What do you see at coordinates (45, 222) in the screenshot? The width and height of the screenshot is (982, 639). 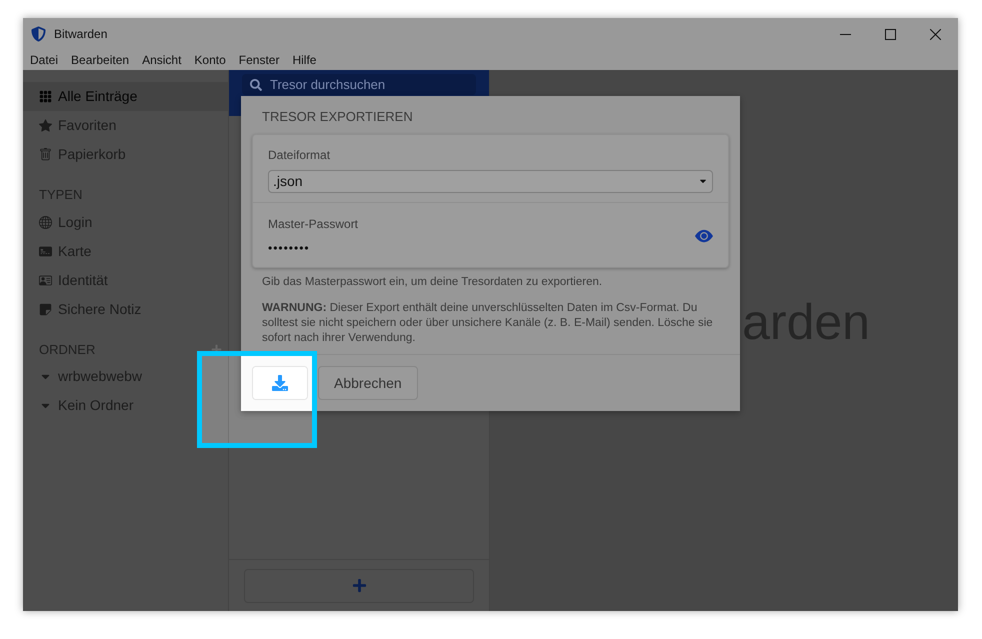 I see `globe-icon` at bounding box center [45, 222].